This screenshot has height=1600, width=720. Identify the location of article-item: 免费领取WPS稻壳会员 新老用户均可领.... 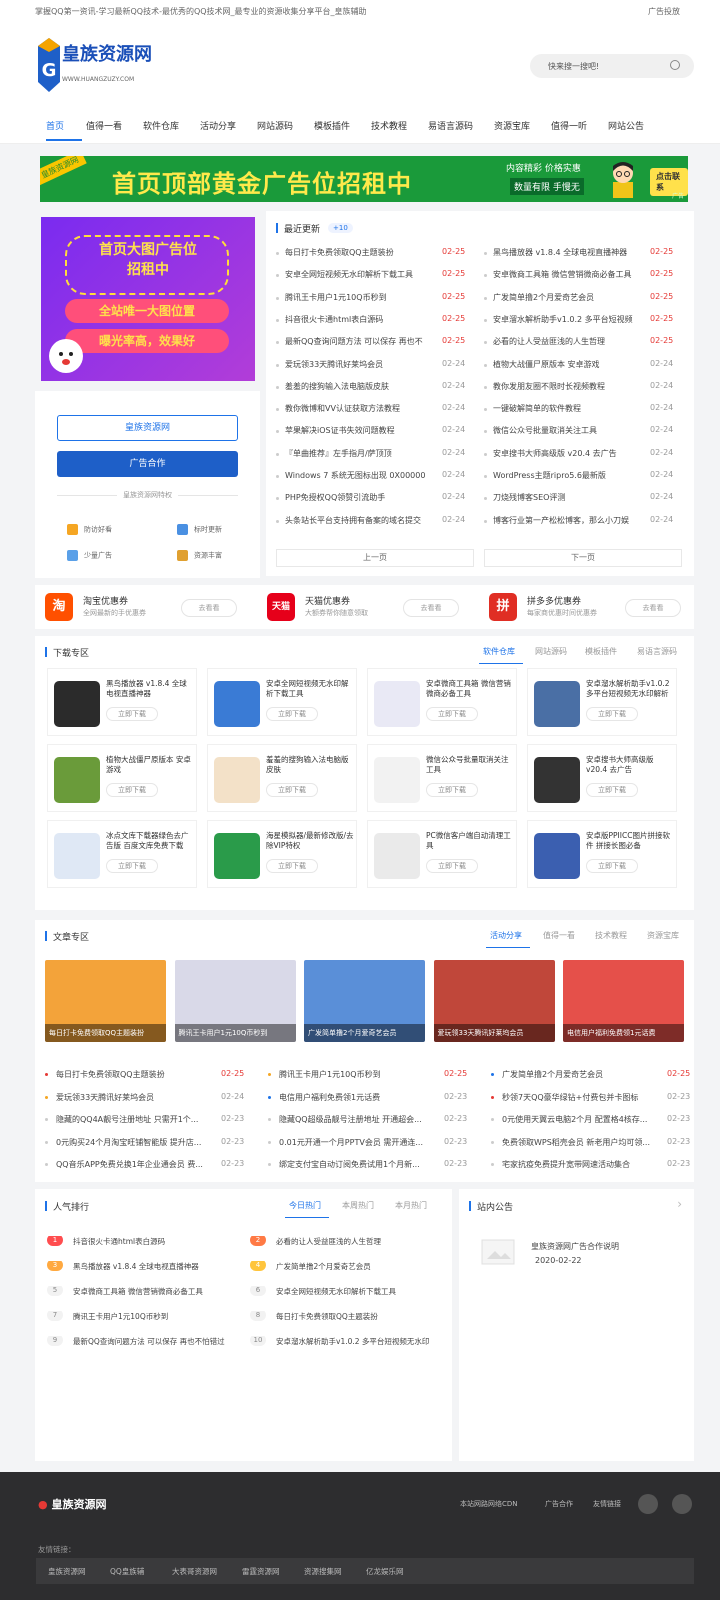
(571, 1142).